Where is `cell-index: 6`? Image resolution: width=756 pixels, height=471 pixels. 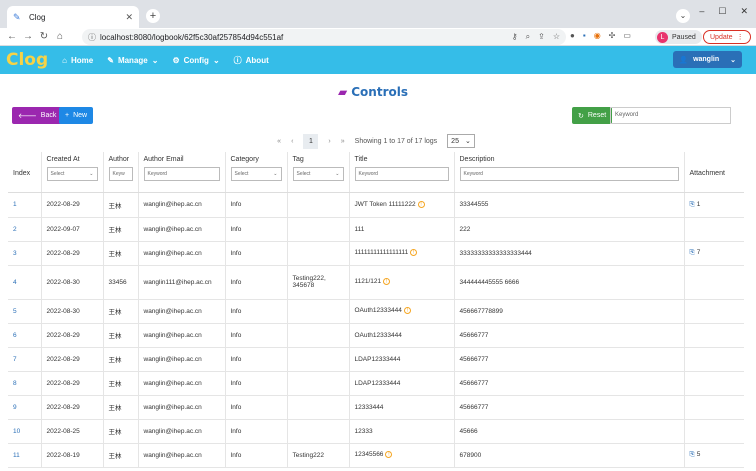 cell-index: 6 is located at coordinates (25, 335).